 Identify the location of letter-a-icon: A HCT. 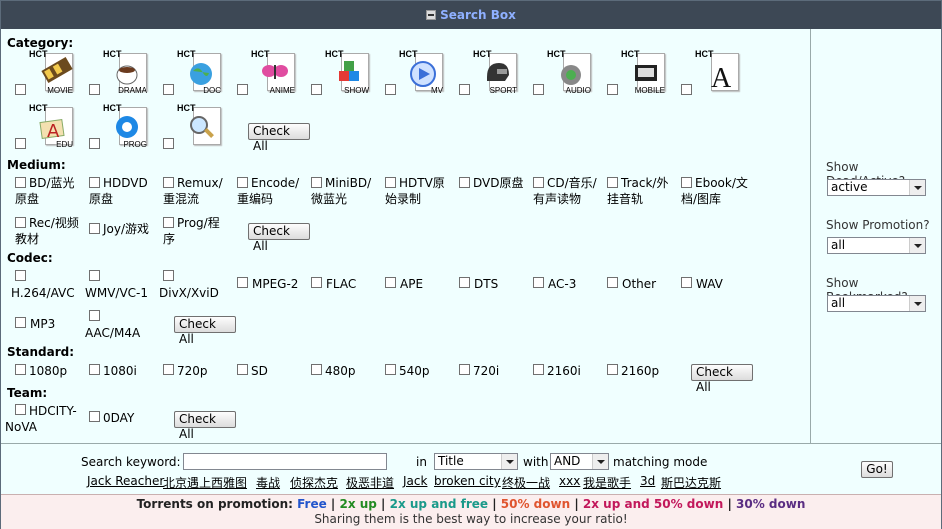
(718, 72).